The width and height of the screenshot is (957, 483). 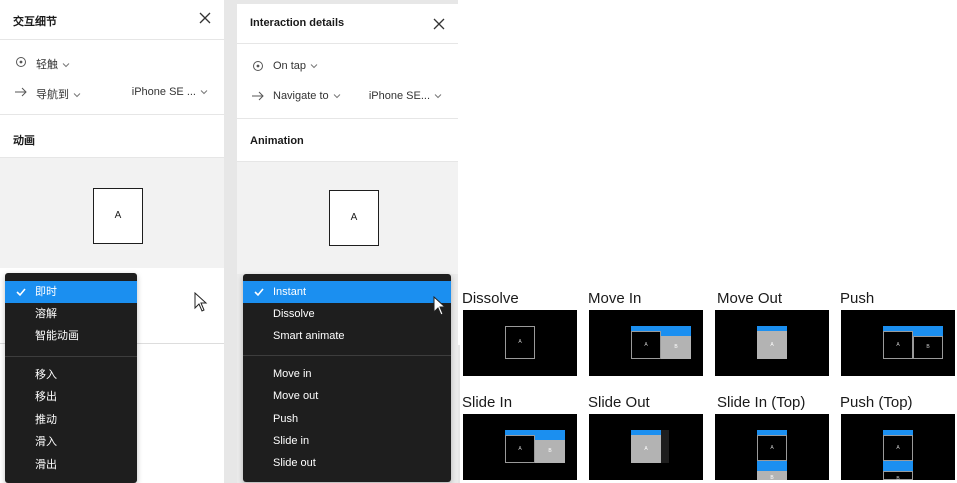 I want to click on action-dropdown: Navigate to, so click(x=307, y=96).